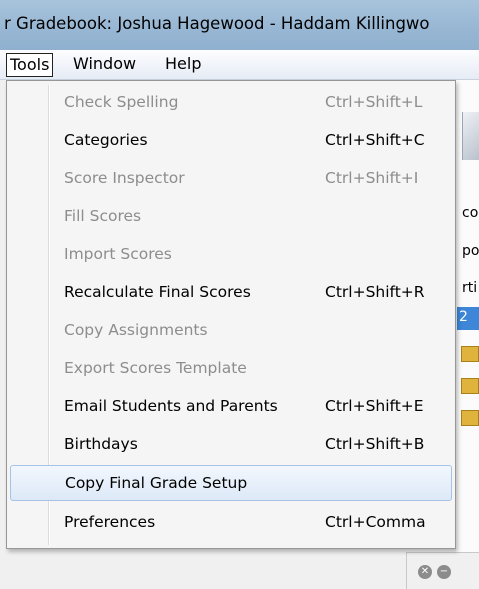  What do you see at coordinates (110, 522) in the screenshot?
I see `menu-item-label: Preferences` at bounding box center [110, 522].